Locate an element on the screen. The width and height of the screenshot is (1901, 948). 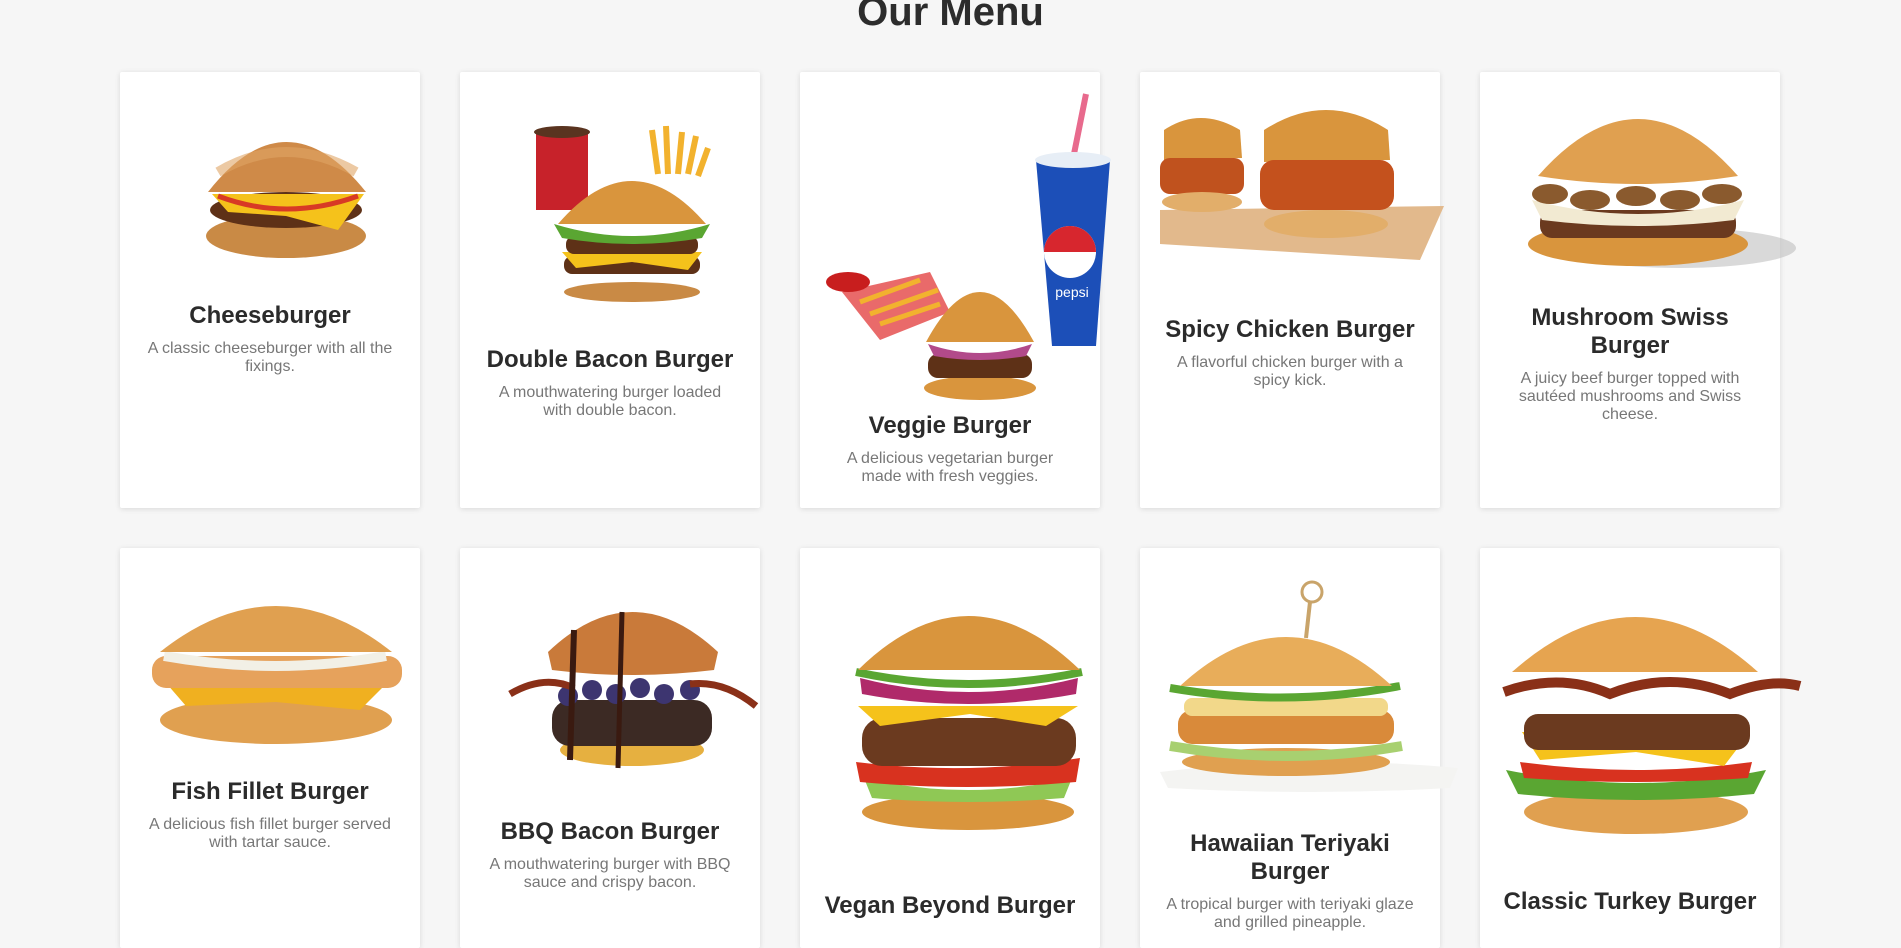
menu-item-name: Mushroom Swiss Burger is located at coordinates (1630, 331).